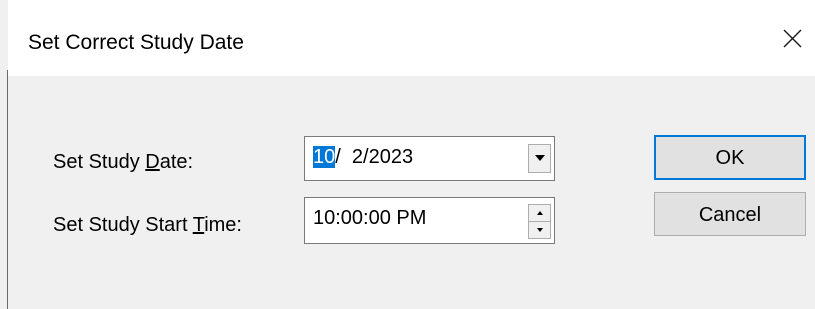 Image resolution: width=815 pixels, height=309 pixels. I want to click on close-icon, so click(792, 38).